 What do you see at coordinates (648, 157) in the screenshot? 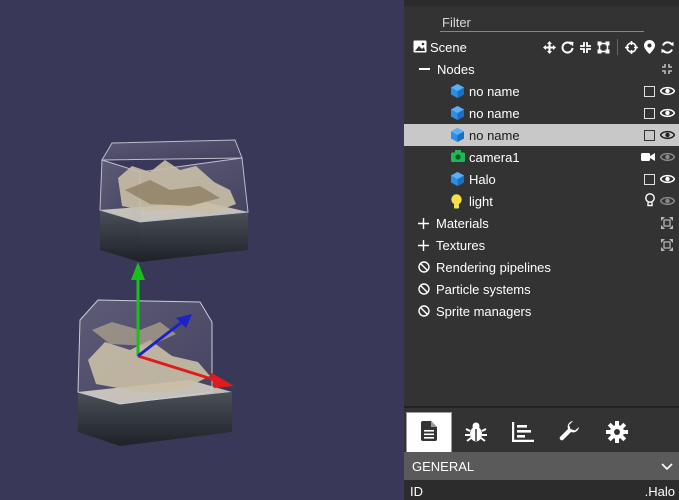
I see `video-camera-icon` at bounding box center [648, 157].